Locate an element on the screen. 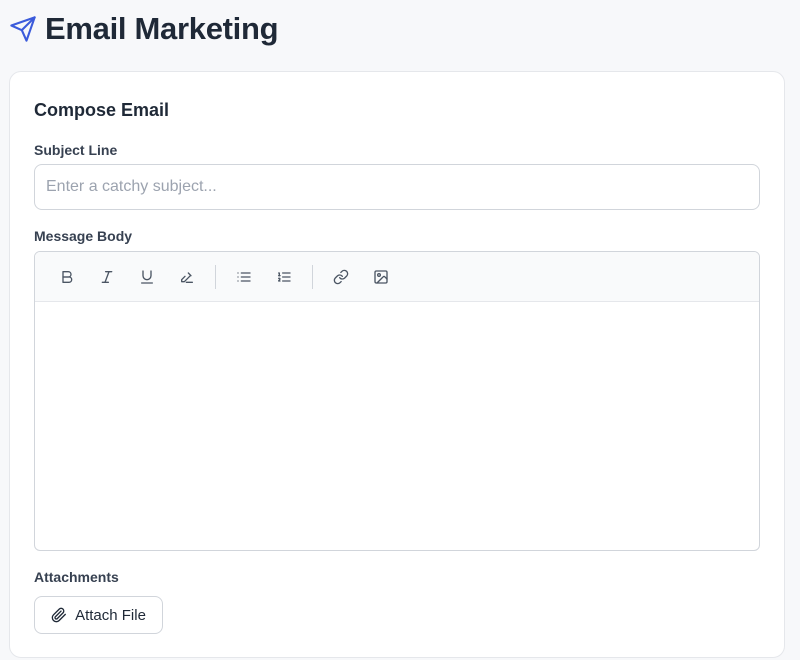  attachments-label: Attachments is located at coordinates (76, 577).